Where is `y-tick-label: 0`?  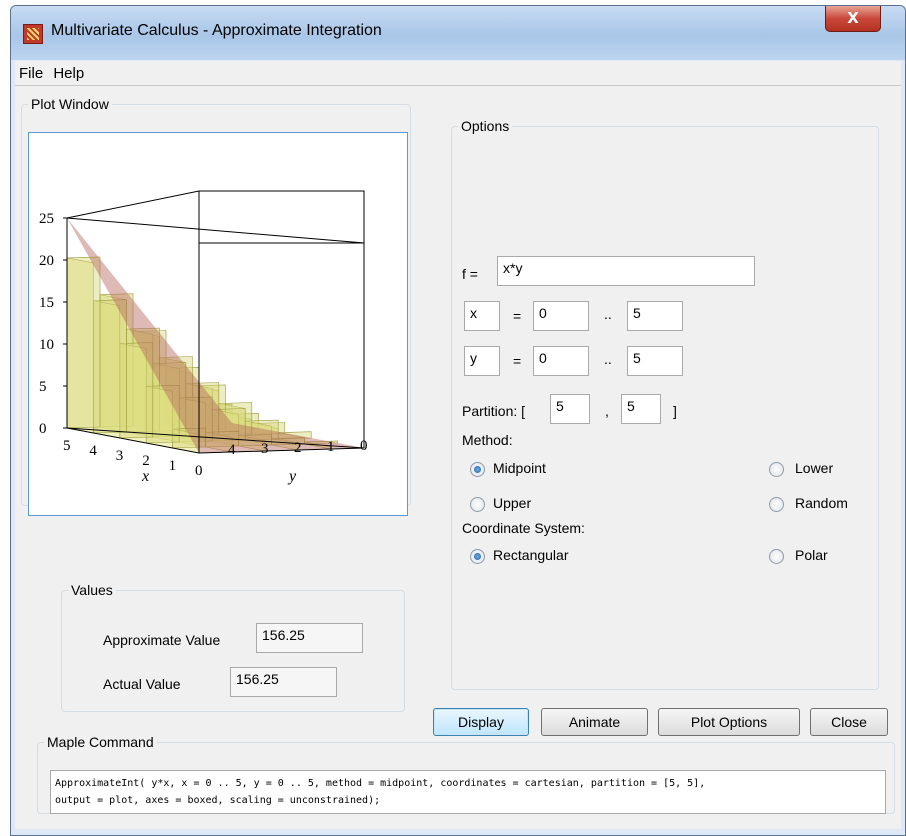
y-tick-label: 0 is located at coordinates (364, 446).